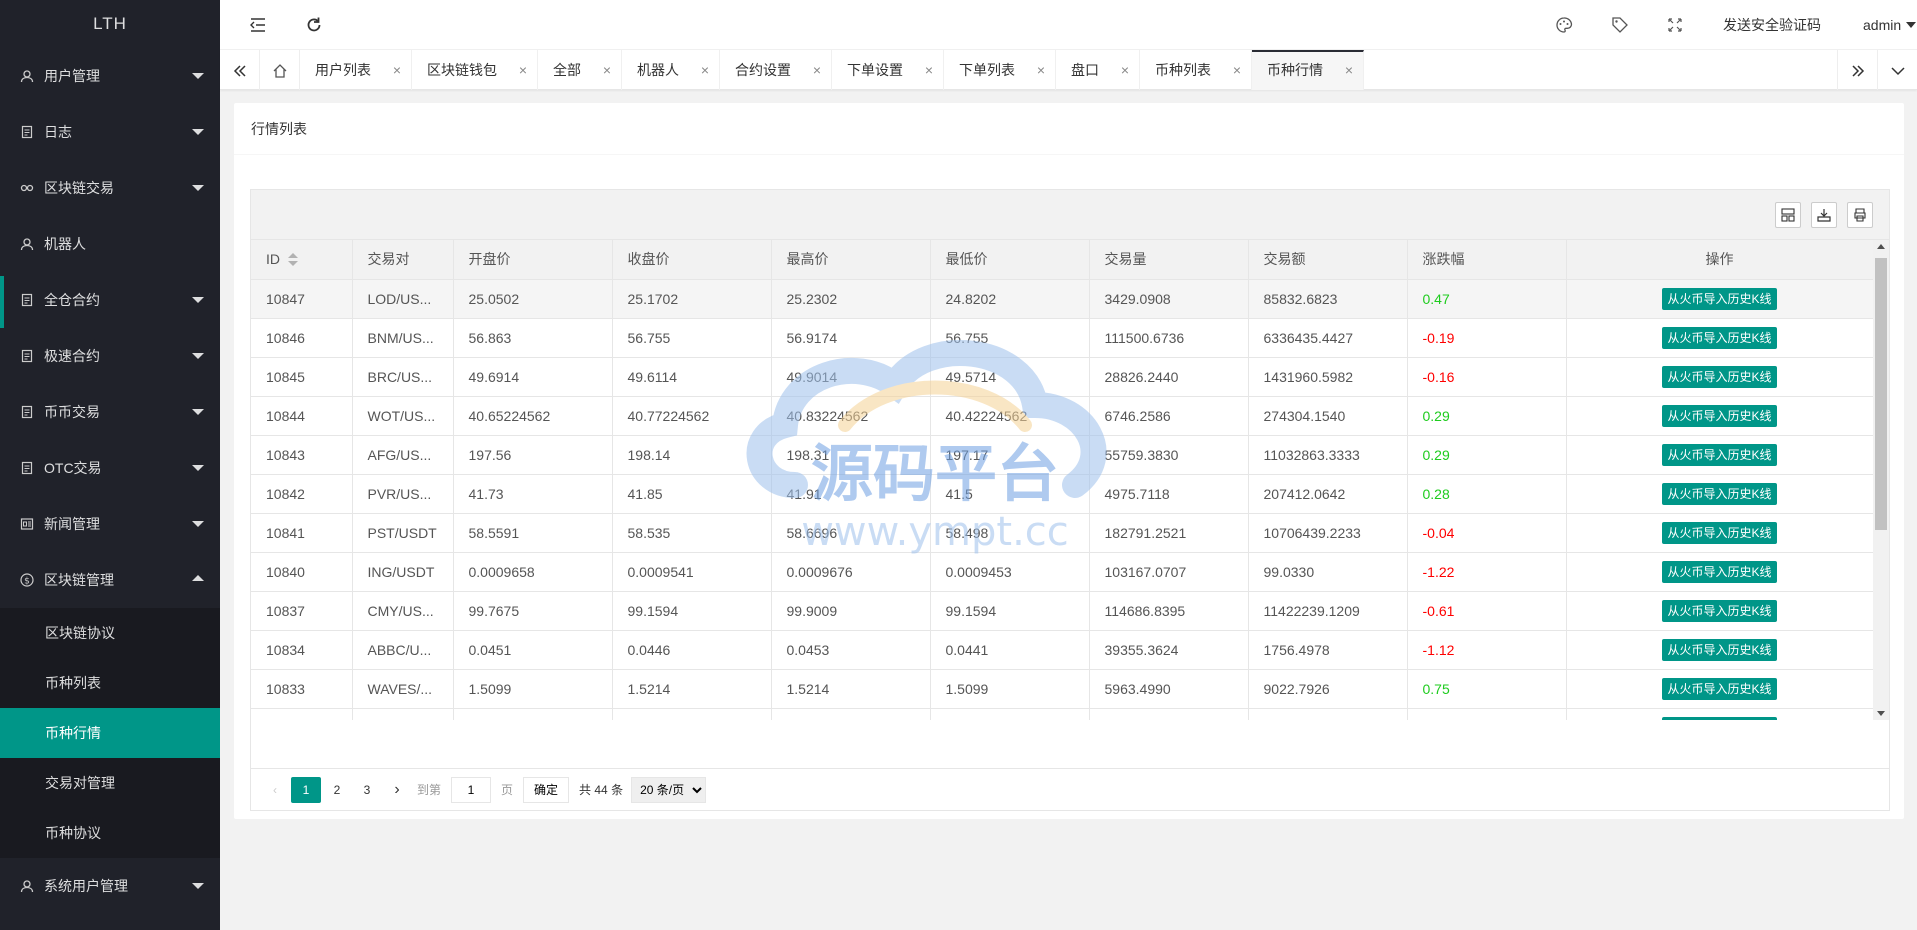 The width and height of the screenshot is (1917, 930). I want to click on sidebar-item-coin-trade: 币币交易, so click(110, 412).